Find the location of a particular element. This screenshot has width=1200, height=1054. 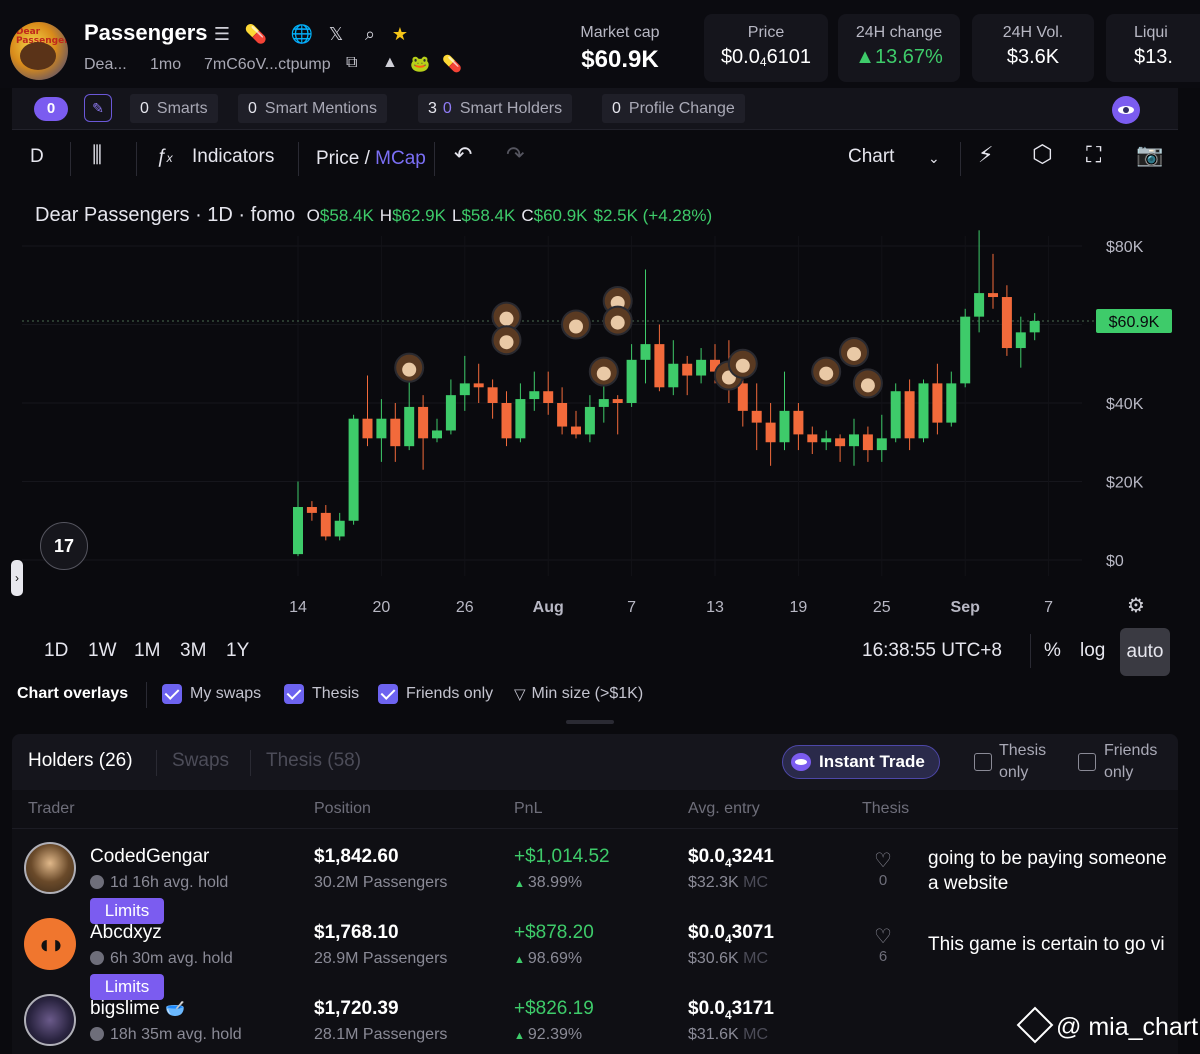

pill-icon: 💊 is located at coordinates (256, 34).